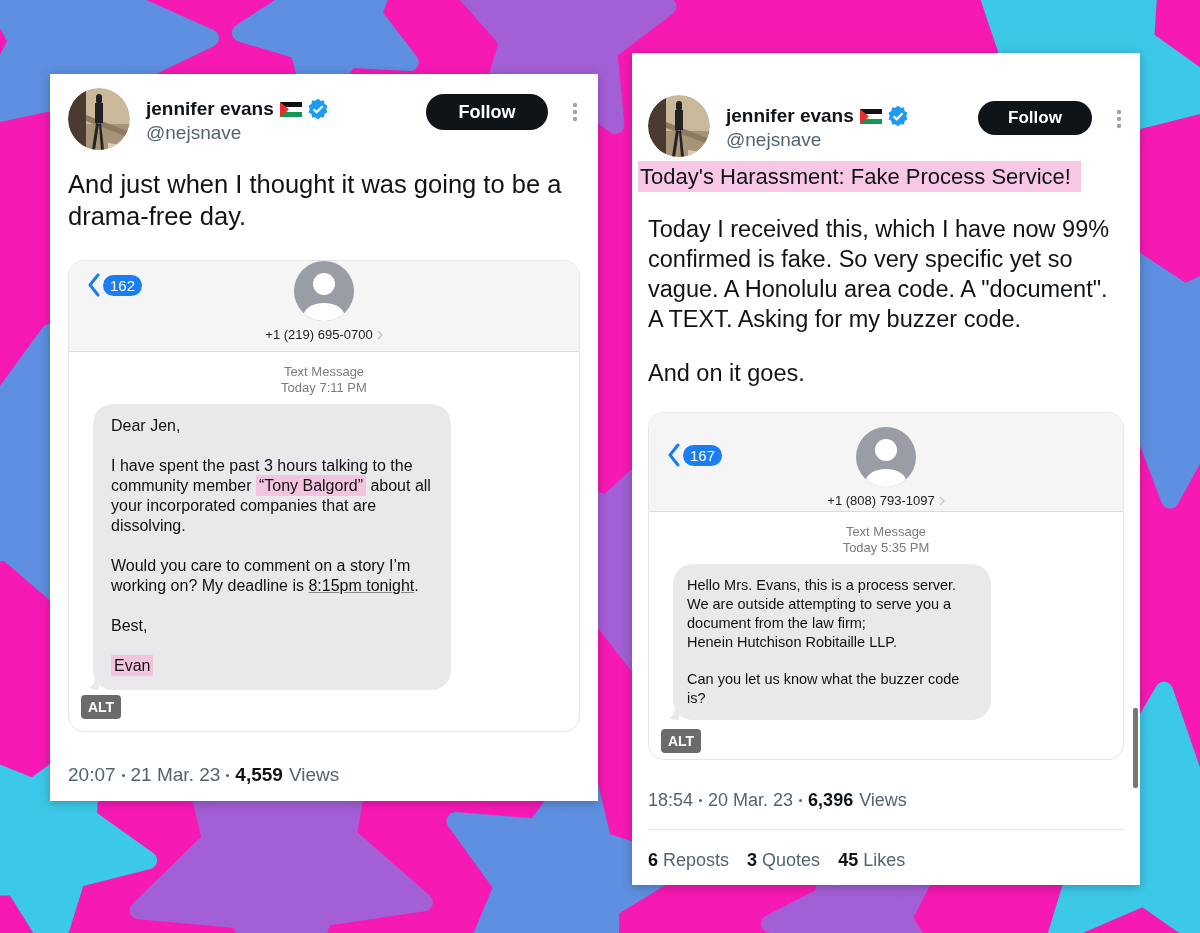 This screenshot has height=933, width=1200. What do you see at coordinates (727, 373) in the screenshot?
I see `post-text: And on it goes.` at bounding box center [727, 373].